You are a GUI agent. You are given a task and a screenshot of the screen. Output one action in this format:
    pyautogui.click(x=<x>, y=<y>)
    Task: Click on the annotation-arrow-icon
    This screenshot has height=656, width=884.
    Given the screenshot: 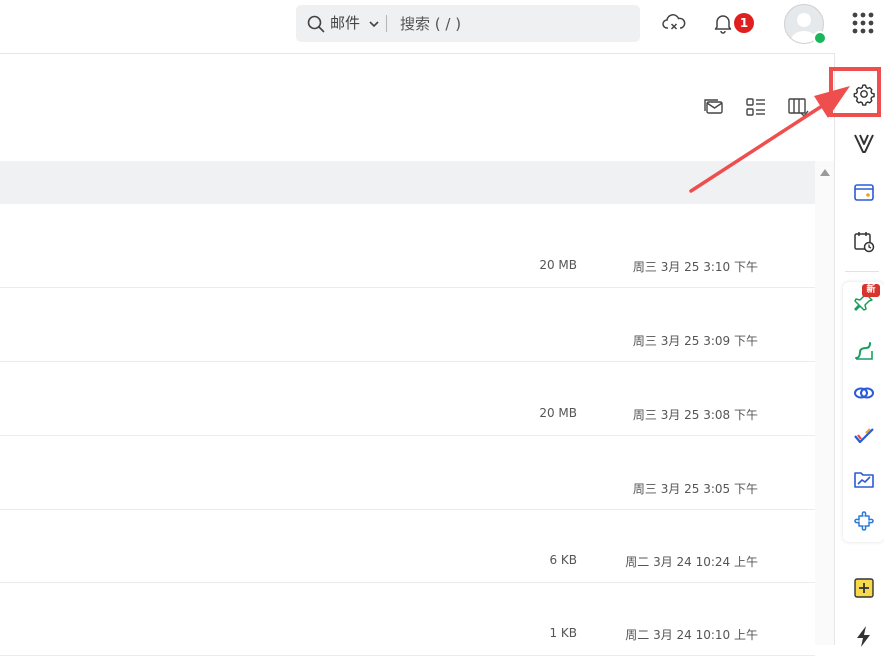 What is the action you would take?
    pyautogui.click(x=769, y=139)
    